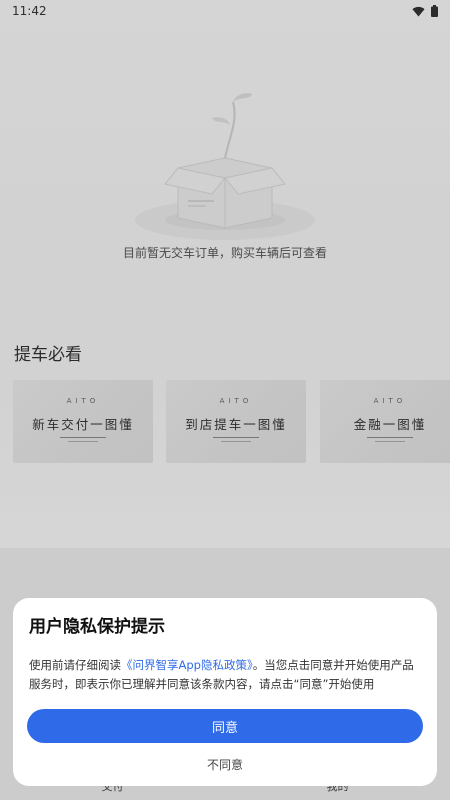  I want to click on disagree-button: 不同意, so click(225, 764).